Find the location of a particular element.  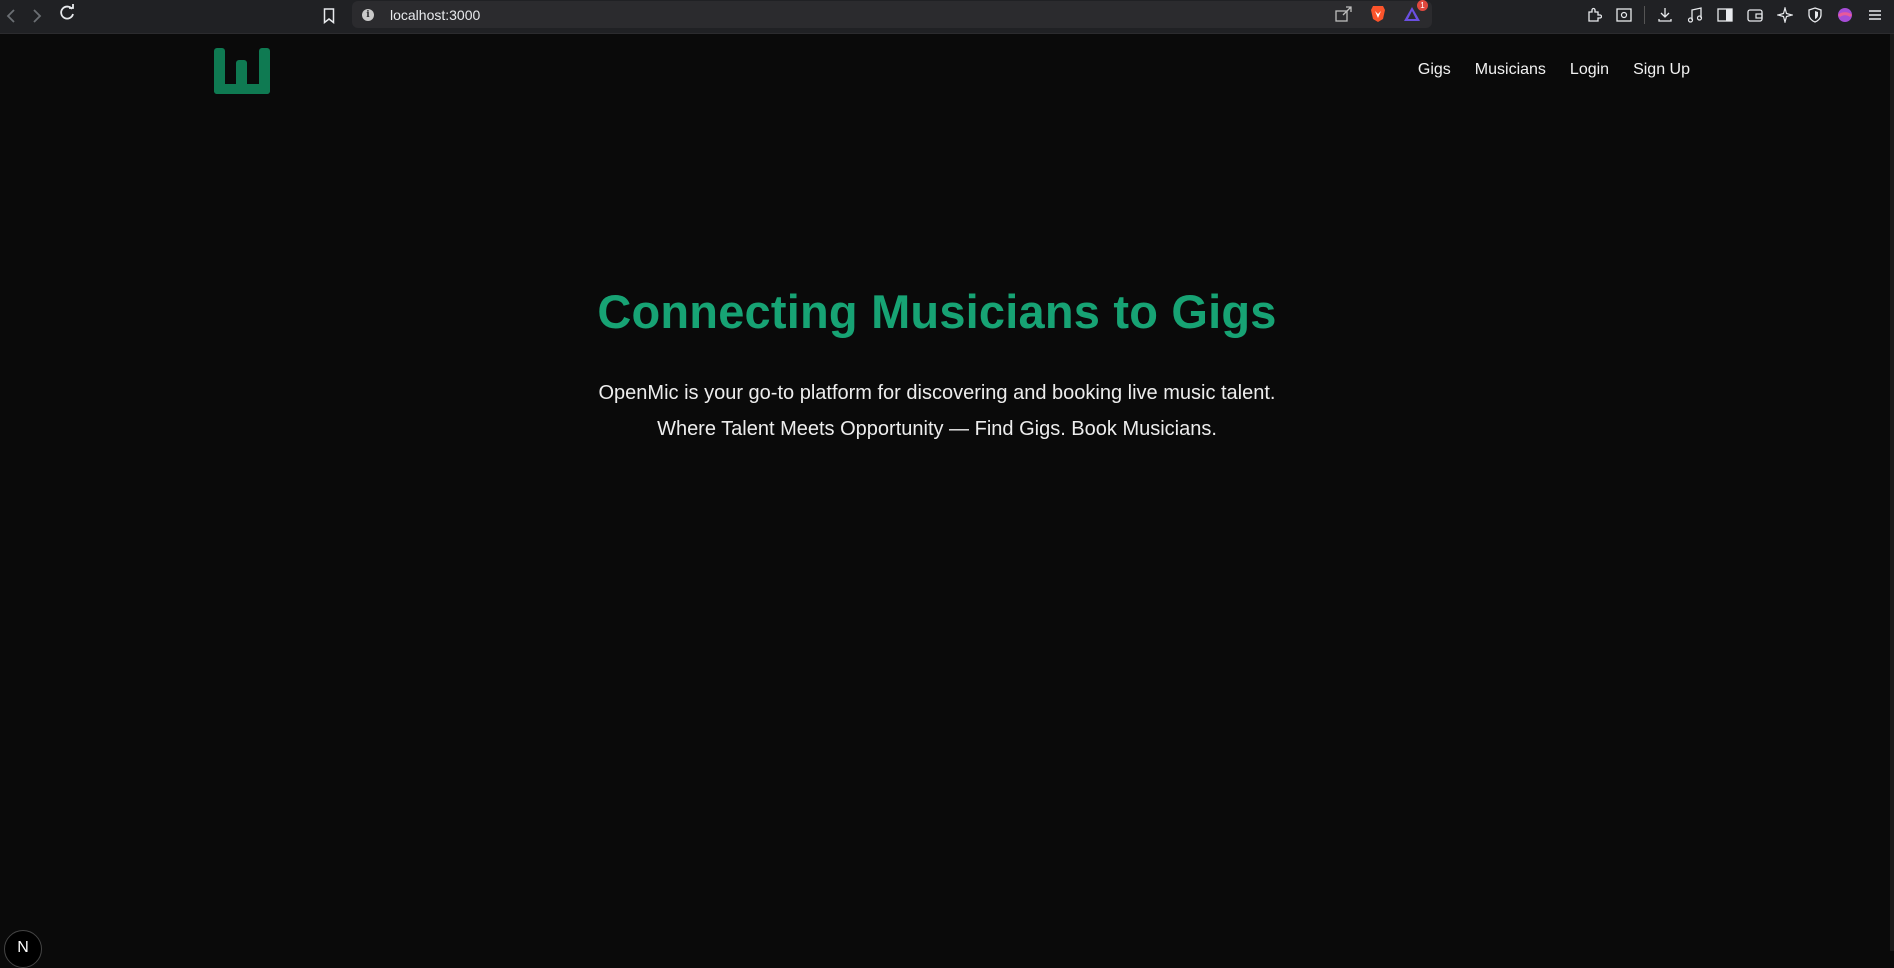

forward-icon is located at coordinates (37, 16).